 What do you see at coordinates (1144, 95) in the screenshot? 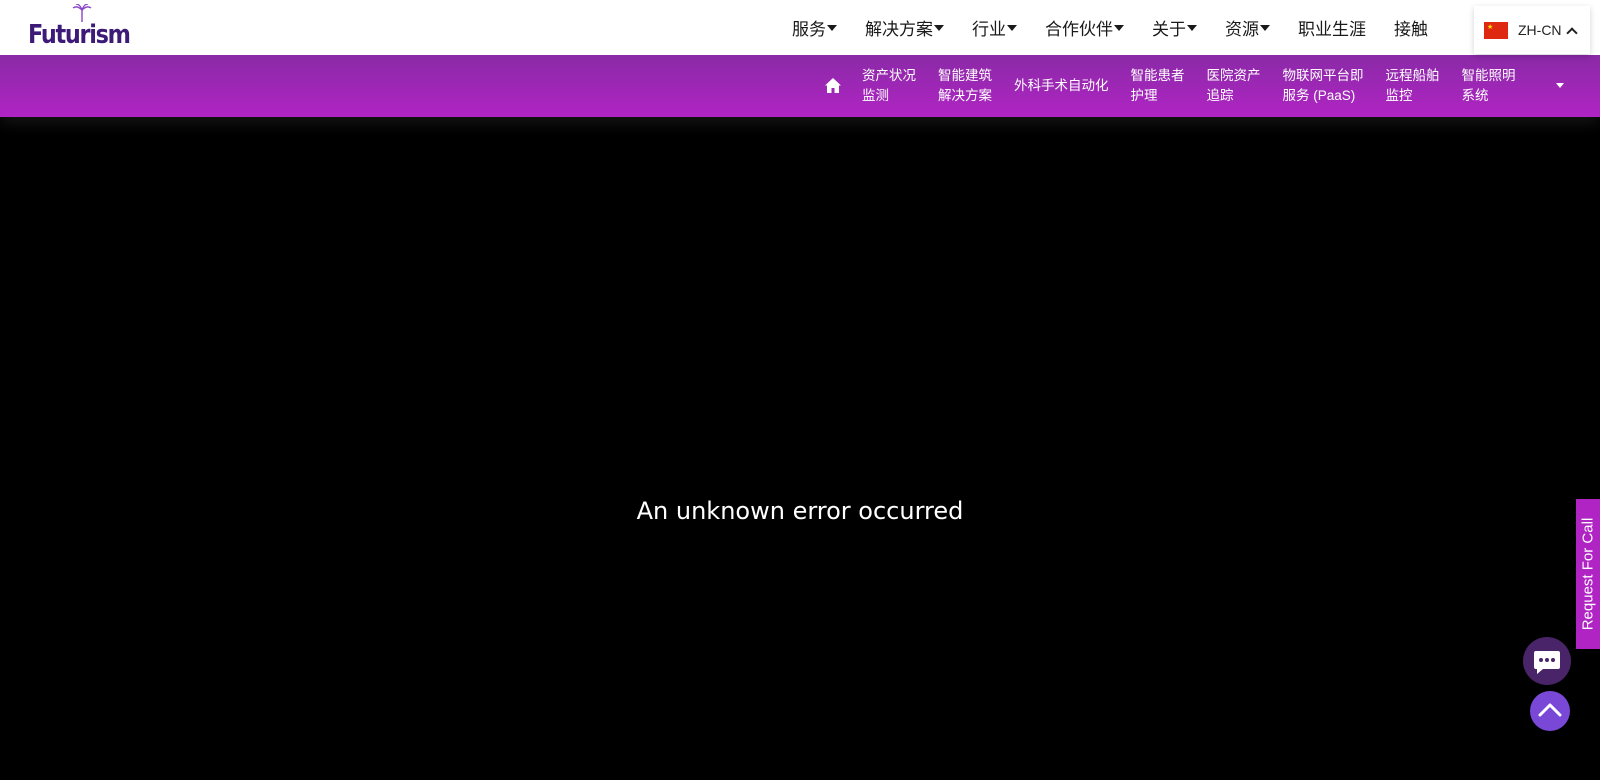
I see `subnav-item-line: 护理` at bounding box center [1144, 95].